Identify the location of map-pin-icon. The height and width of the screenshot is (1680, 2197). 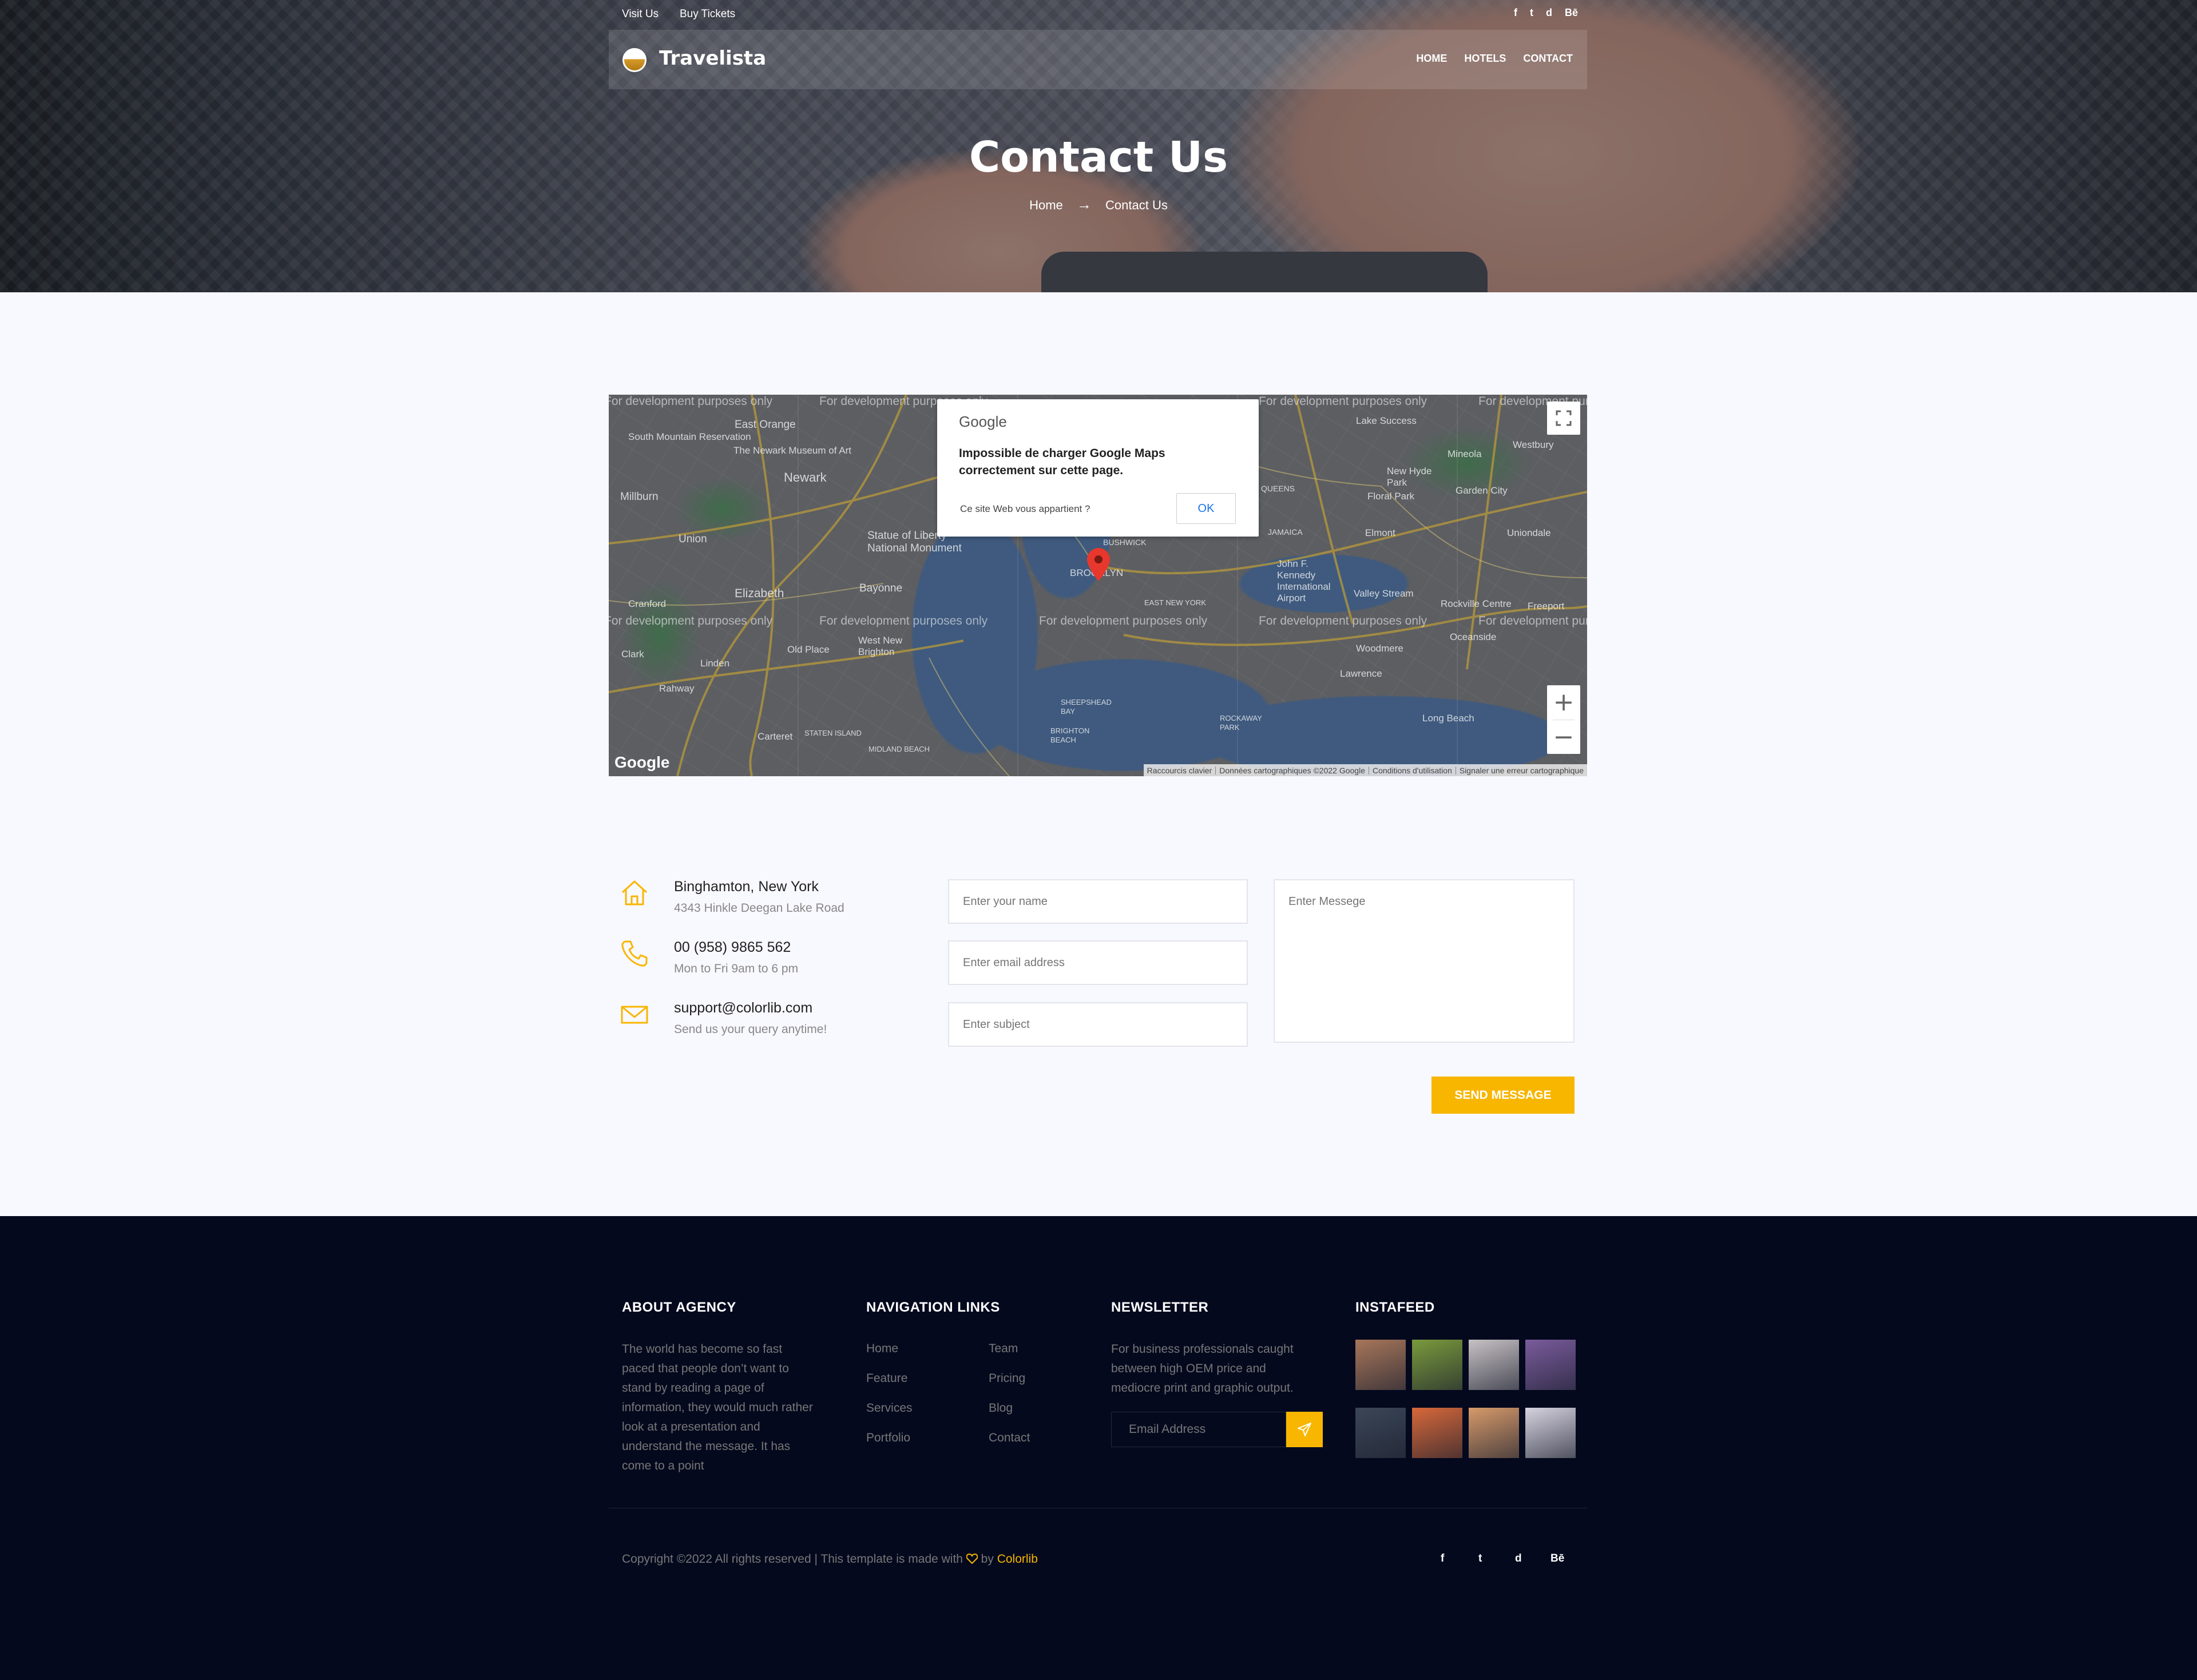
(1098, 564).